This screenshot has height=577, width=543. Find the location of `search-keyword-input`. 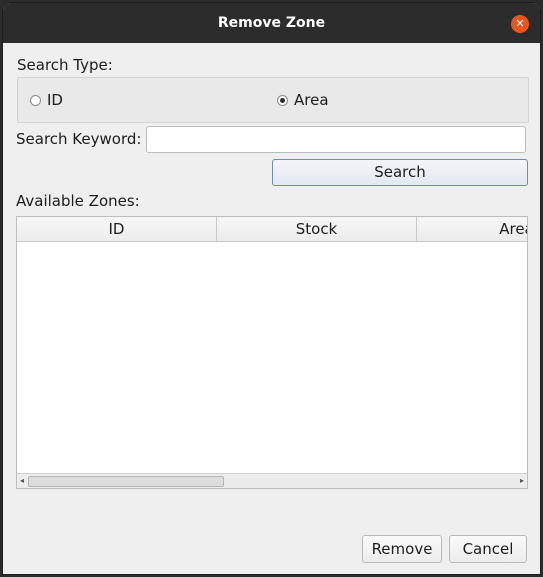

search-keyword-input is located at coordinates (336, 139).